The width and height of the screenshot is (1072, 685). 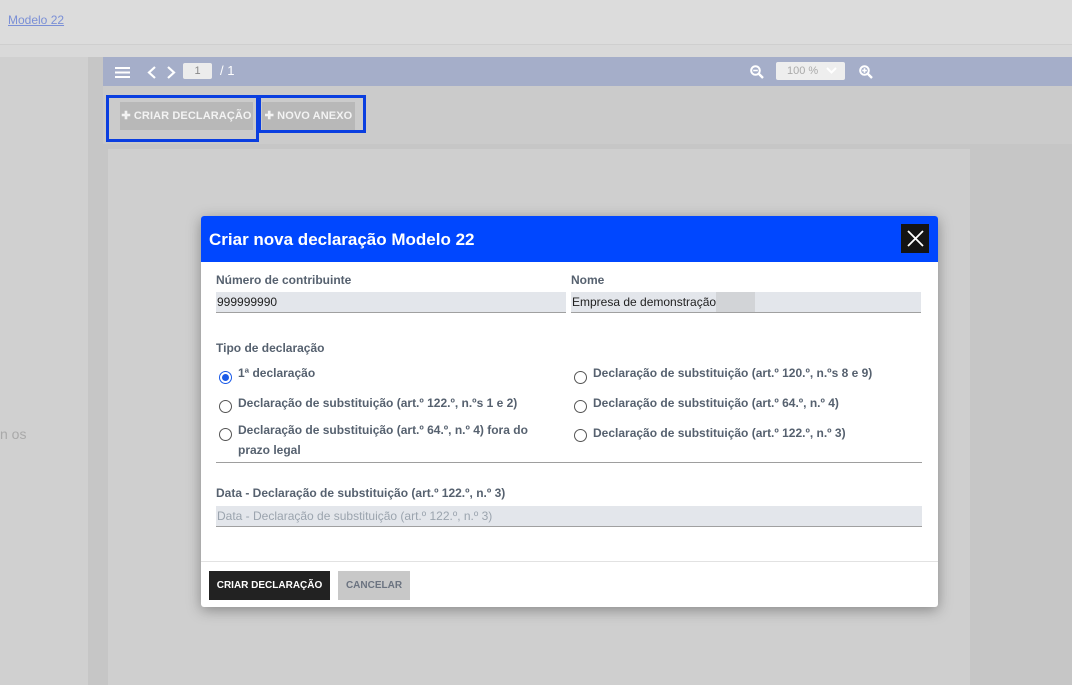 I want to click on left-panel-text: n os, so click(x=13, y=434).